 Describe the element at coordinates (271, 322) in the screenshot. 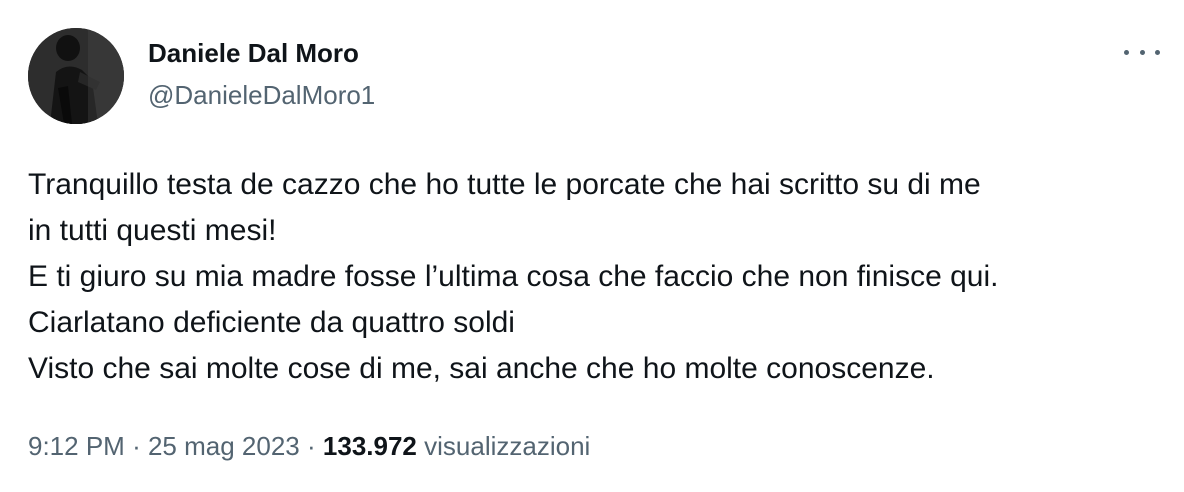

I see `tweet-text-line: Ciarlatano deficiente da quattro soldi` at that location.